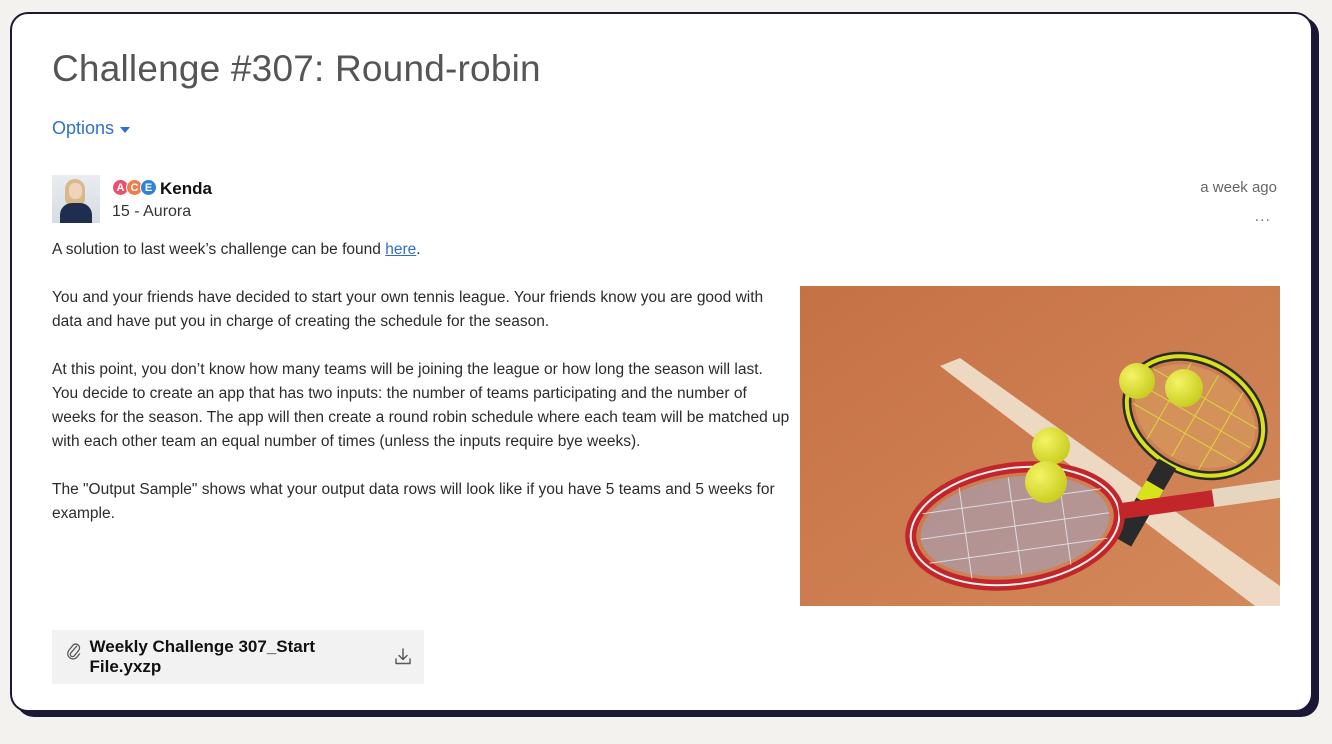 The width and height of the screenshot is (1332, 744). What do you see at coordinates (76, 199) in the screenshot?
I see `avatar` at bounding box center [76, 199].